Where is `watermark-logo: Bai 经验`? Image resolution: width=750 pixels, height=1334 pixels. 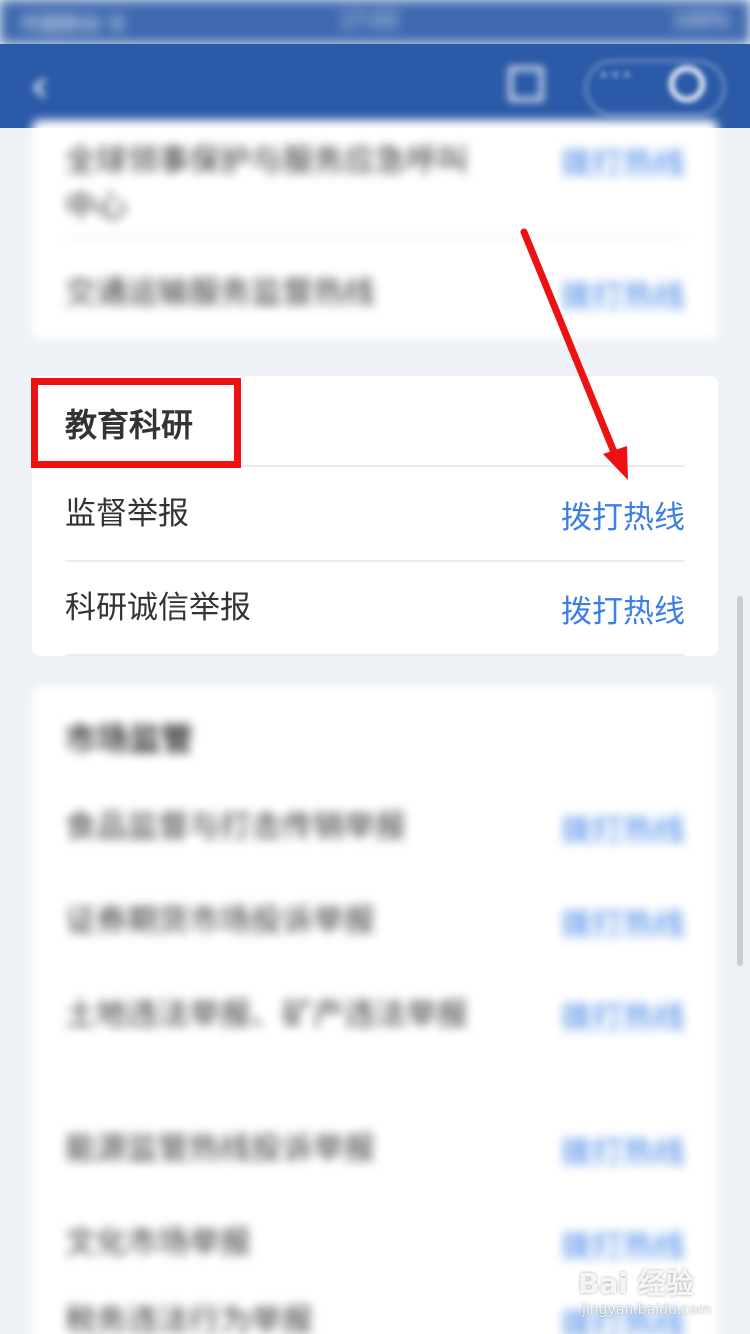
watermark-logo: Bai 经验 is located at coordinates (636, 1283).